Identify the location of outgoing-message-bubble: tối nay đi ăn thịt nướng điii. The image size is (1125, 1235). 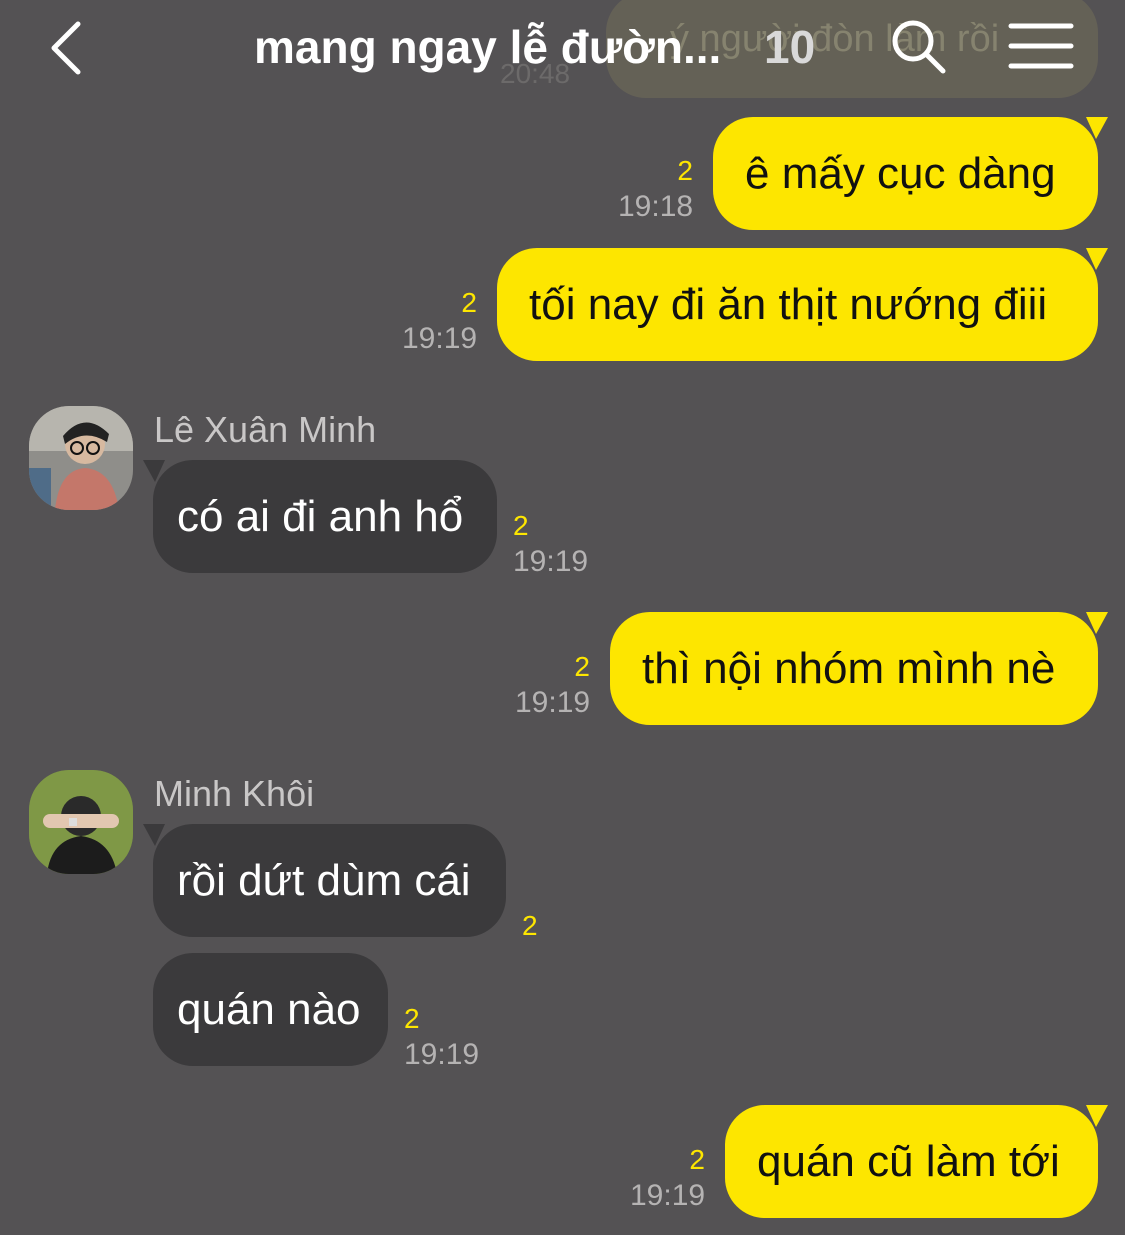
(802, 304).